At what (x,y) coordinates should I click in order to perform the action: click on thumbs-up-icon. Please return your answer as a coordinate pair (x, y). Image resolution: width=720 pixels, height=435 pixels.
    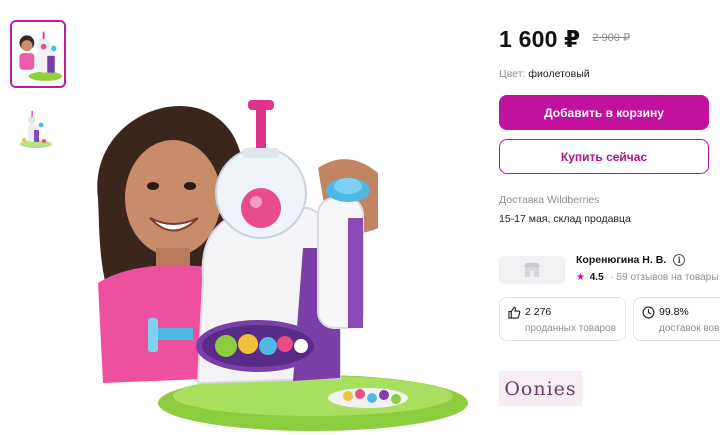
    Looking at the image, I should click on (514, 312).